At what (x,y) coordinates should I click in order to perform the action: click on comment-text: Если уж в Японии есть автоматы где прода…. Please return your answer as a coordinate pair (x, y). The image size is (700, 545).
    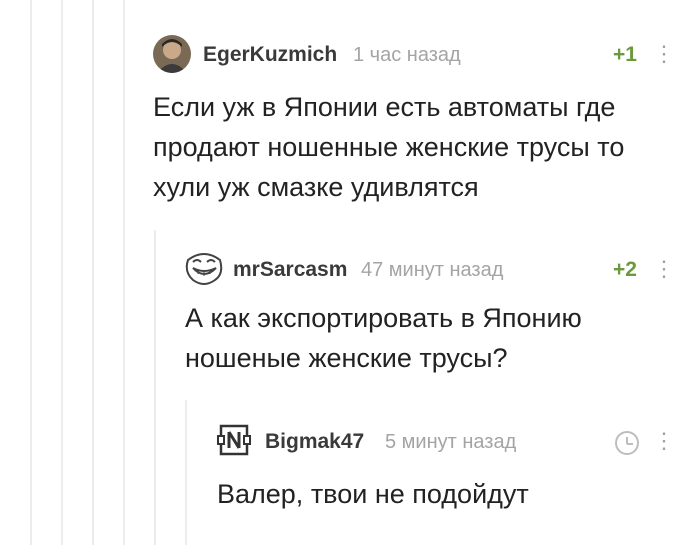
    Looking at the image, I should click on (389, 147).